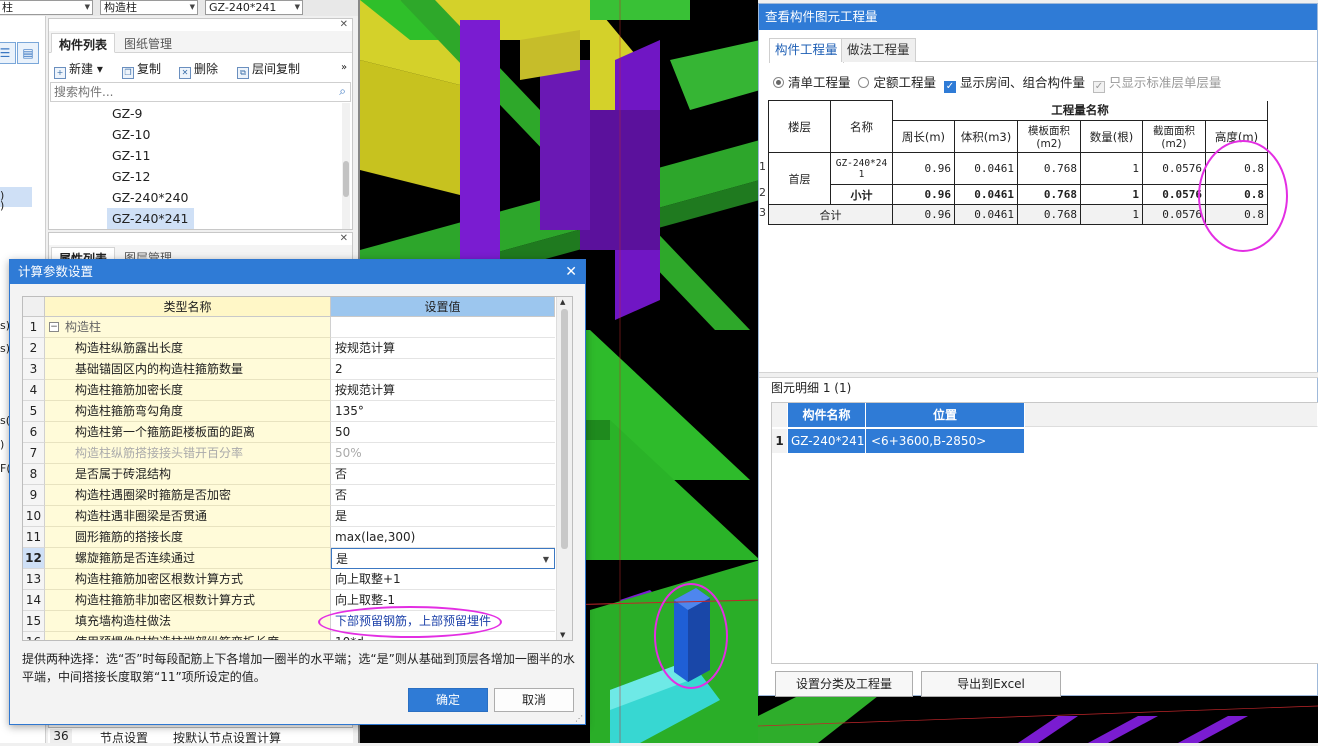  What do you see at coordinates (149, 7) in the screenshot?
I see `type-combo: 构造柱 ▼` at bounding box center [149, 7].